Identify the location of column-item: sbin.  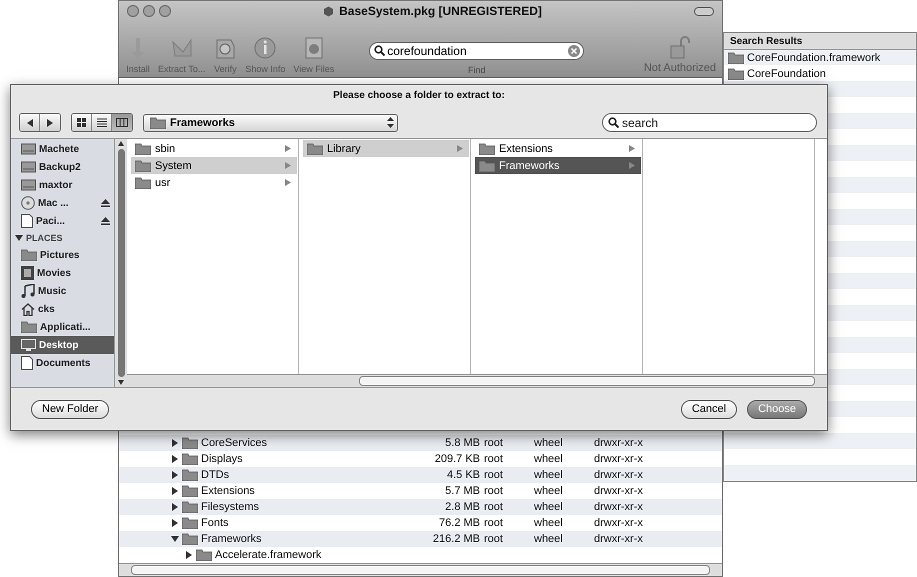
(214, 148).